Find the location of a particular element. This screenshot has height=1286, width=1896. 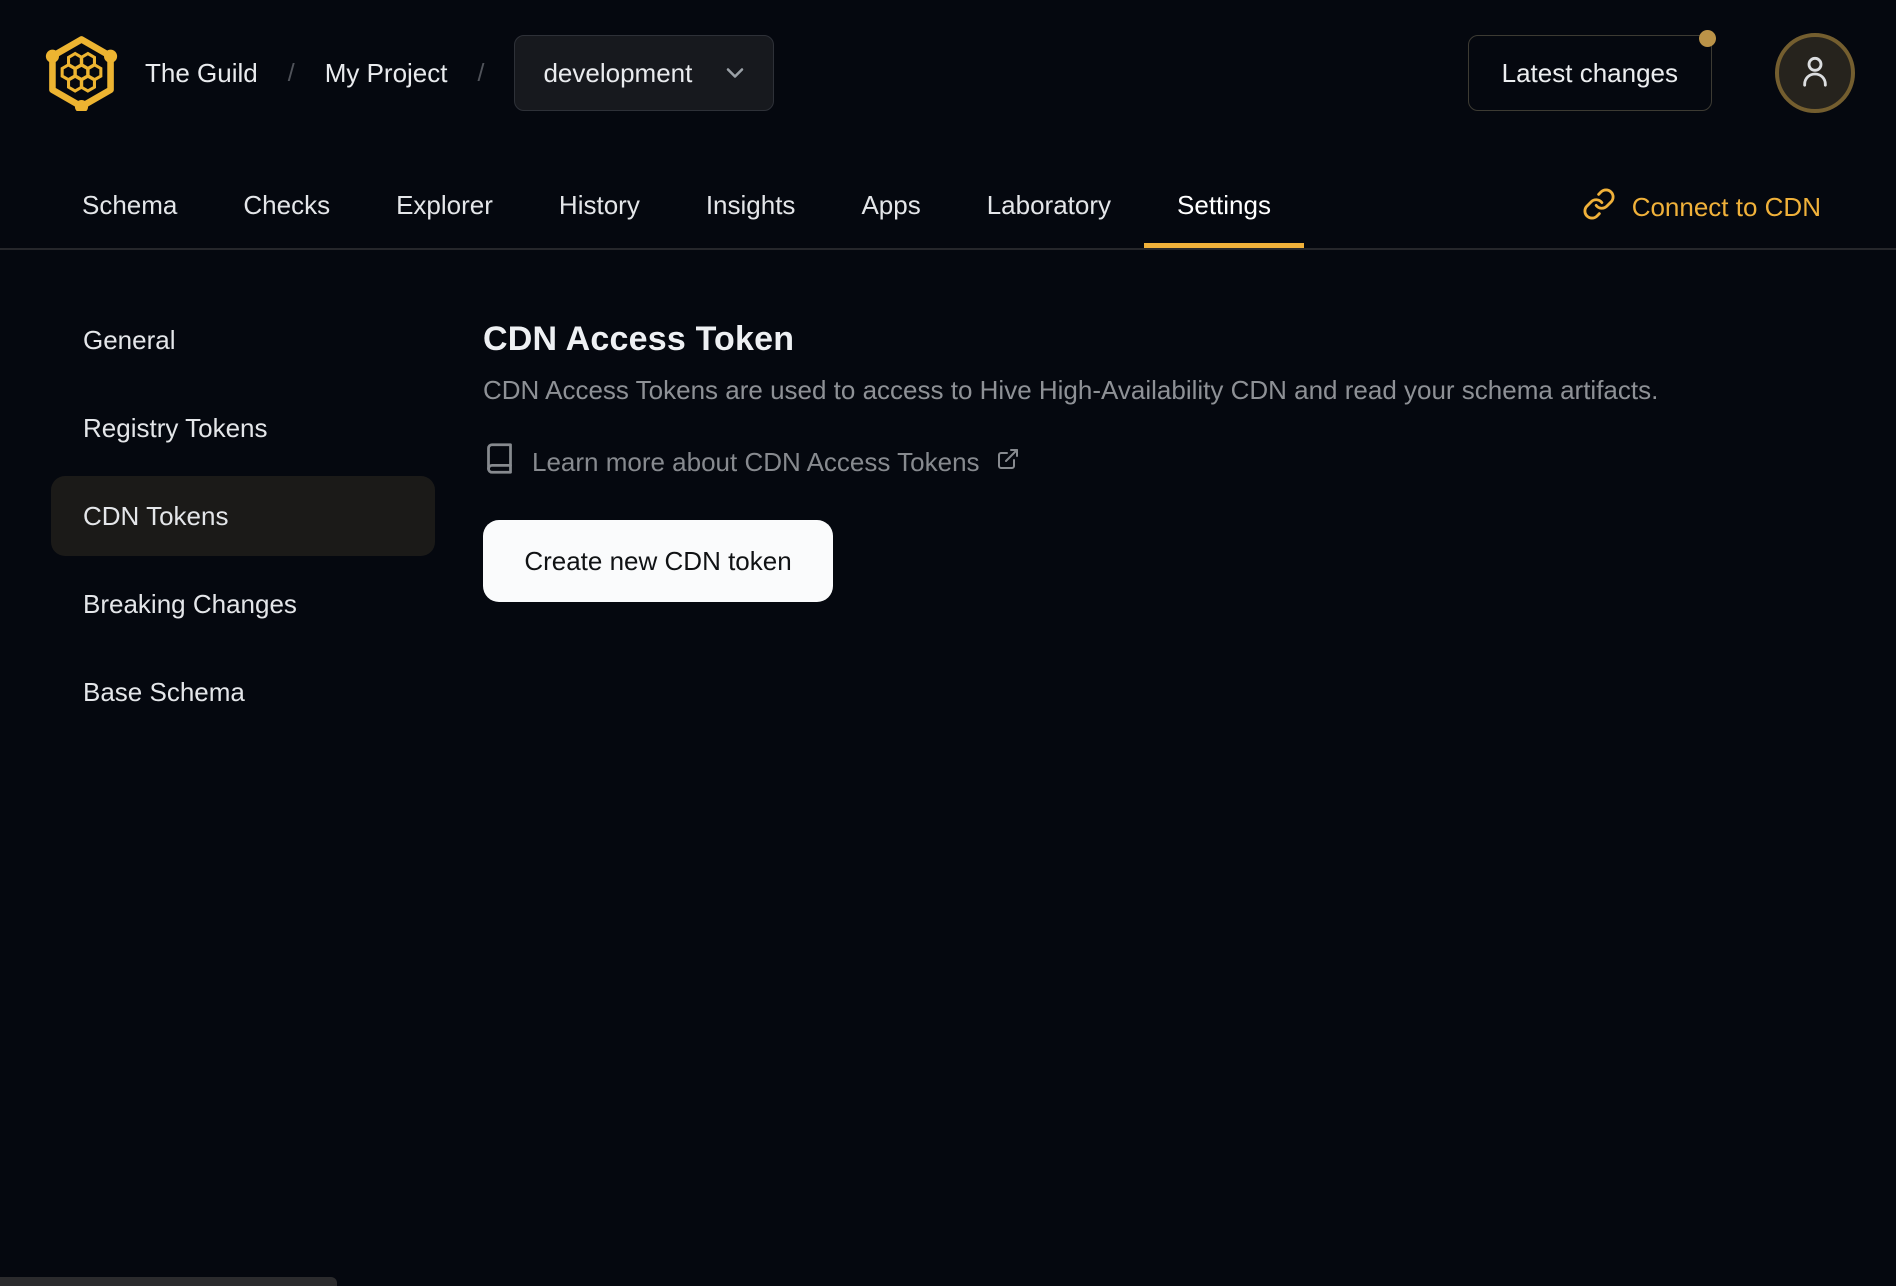

tab-explorer: Explorer is located at coordinates (444, 207).